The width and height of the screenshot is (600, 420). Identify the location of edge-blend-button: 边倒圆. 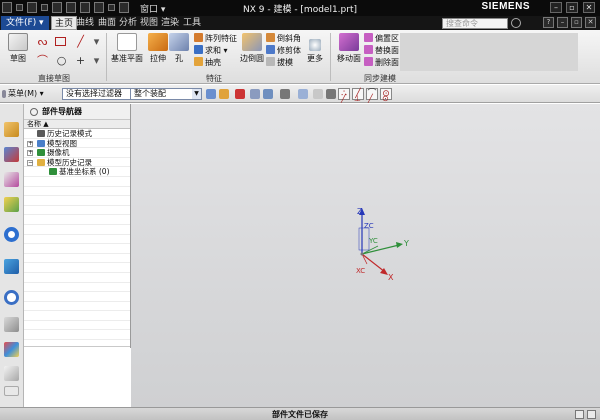
(252, 48).